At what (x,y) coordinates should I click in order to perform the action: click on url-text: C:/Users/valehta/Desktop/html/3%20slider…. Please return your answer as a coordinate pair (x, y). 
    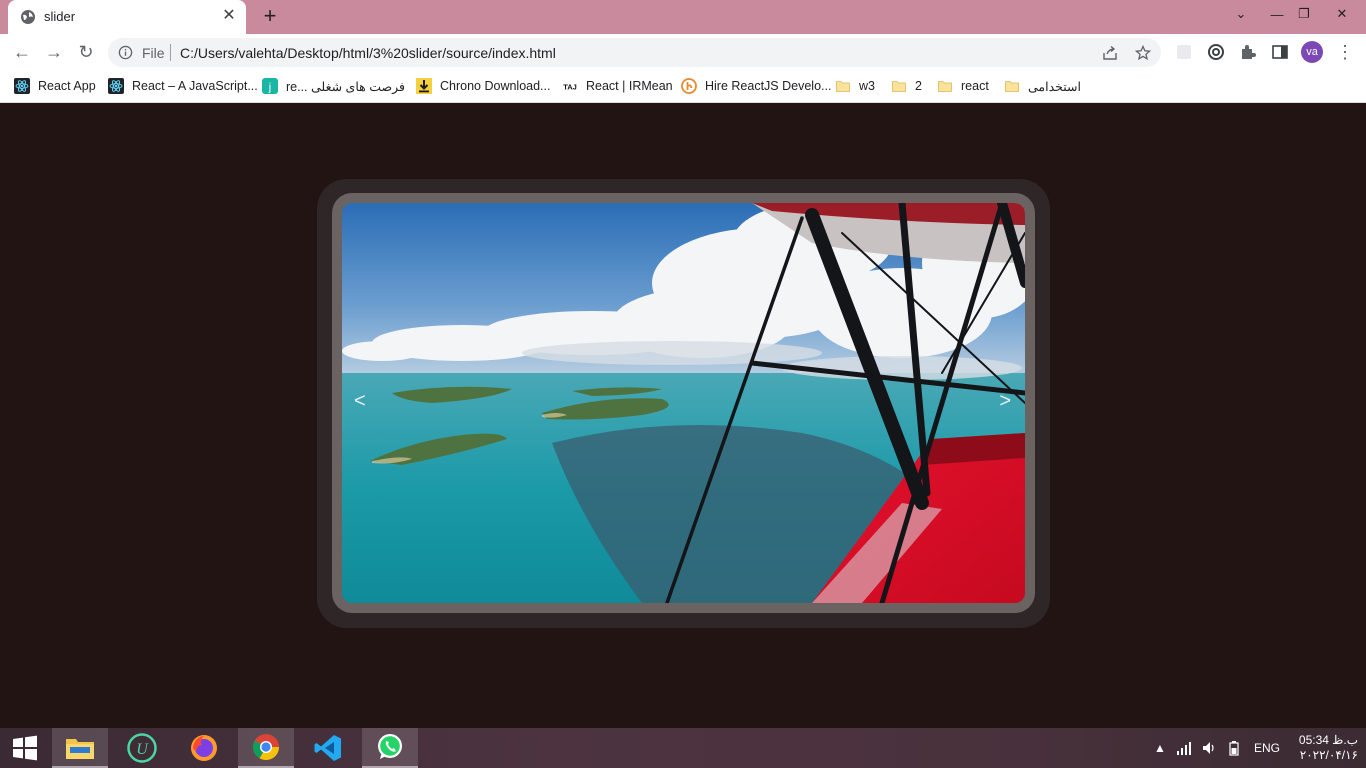
    Looking at the image, I should click on (368, 53).